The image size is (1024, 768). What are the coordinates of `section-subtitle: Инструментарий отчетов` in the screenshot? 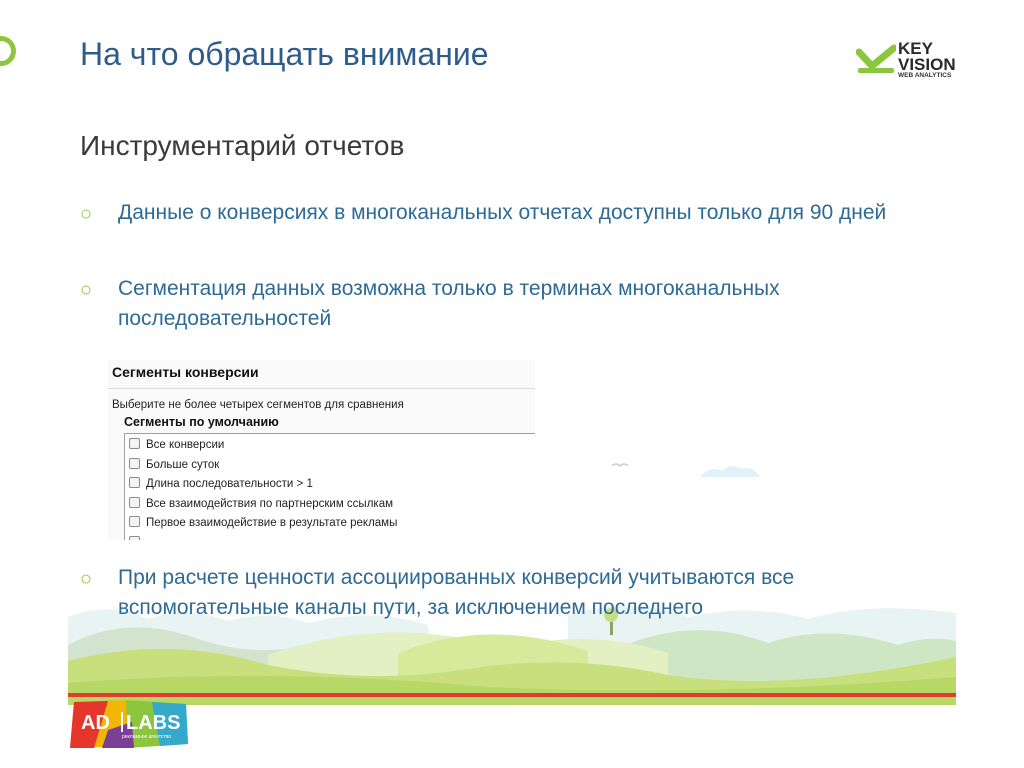 It's located at (242, 145).